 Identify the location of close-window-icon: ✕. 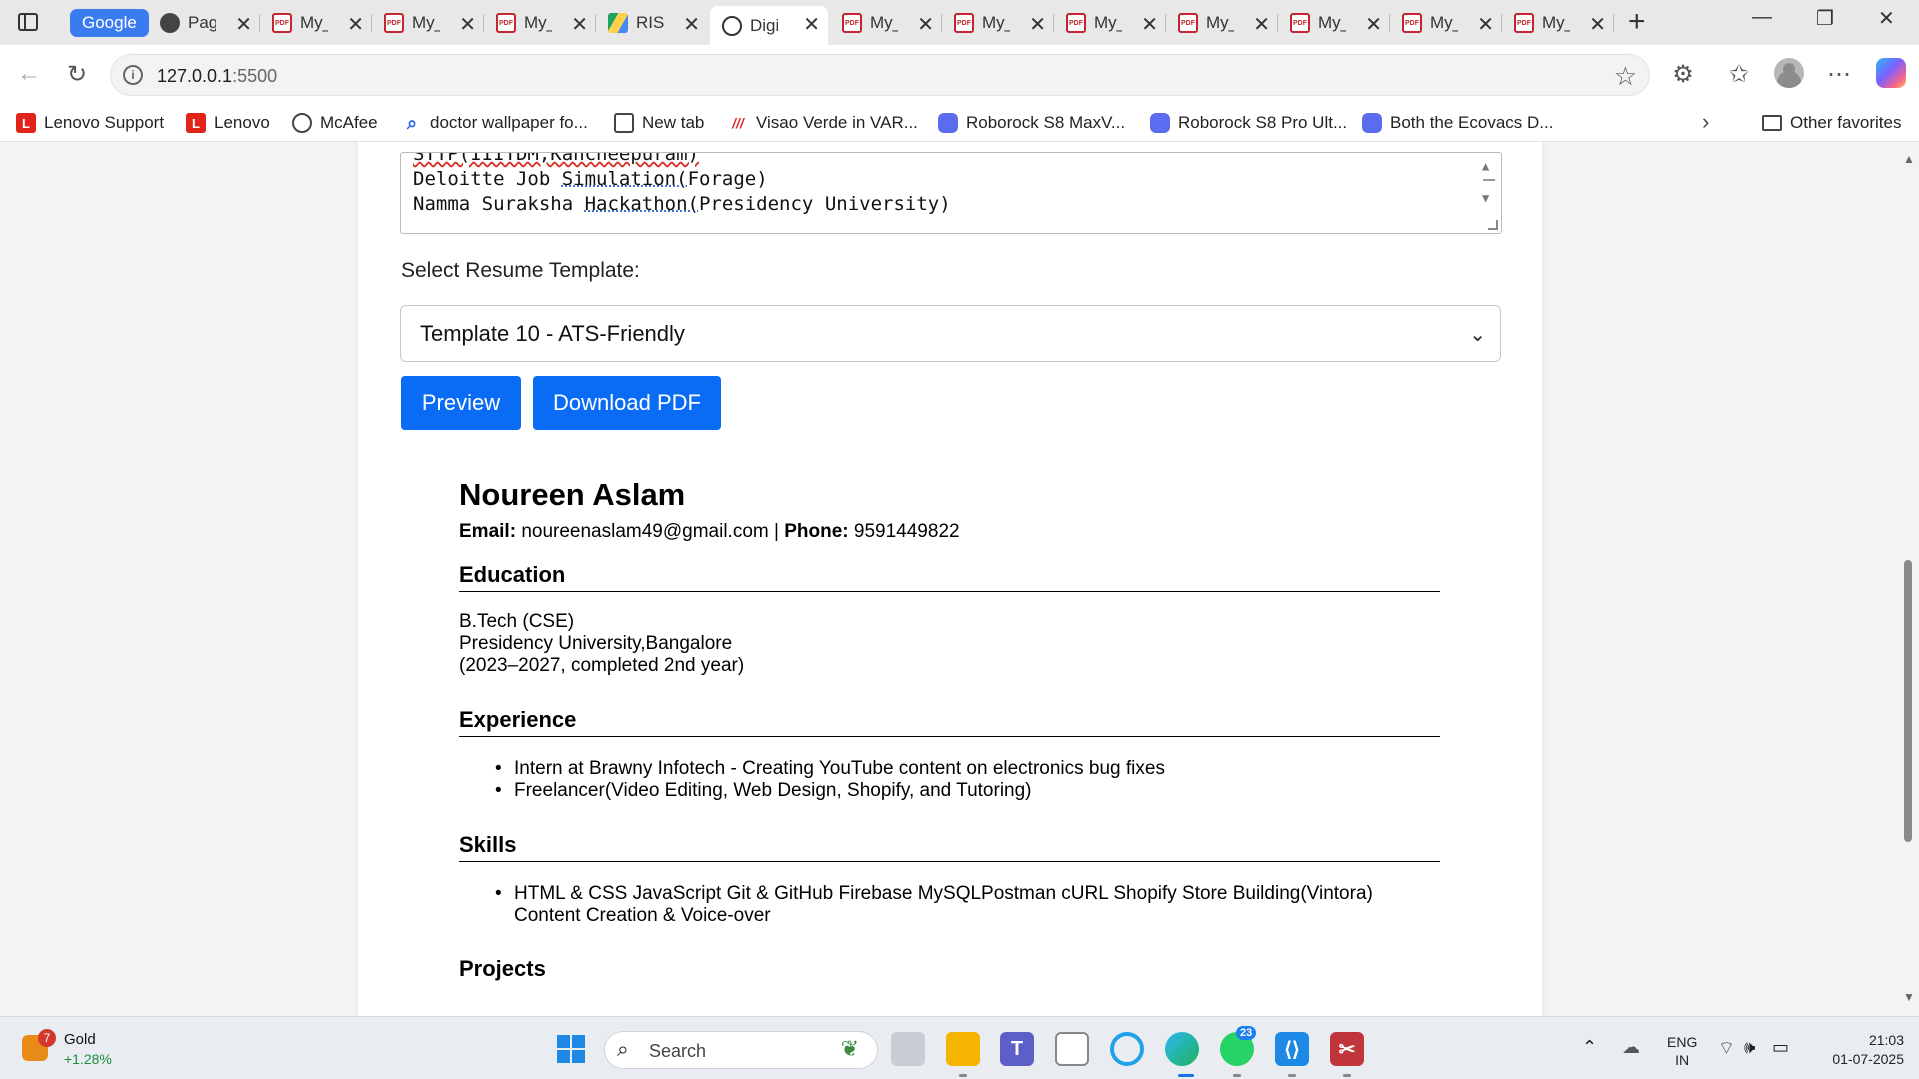
(1886, 18).